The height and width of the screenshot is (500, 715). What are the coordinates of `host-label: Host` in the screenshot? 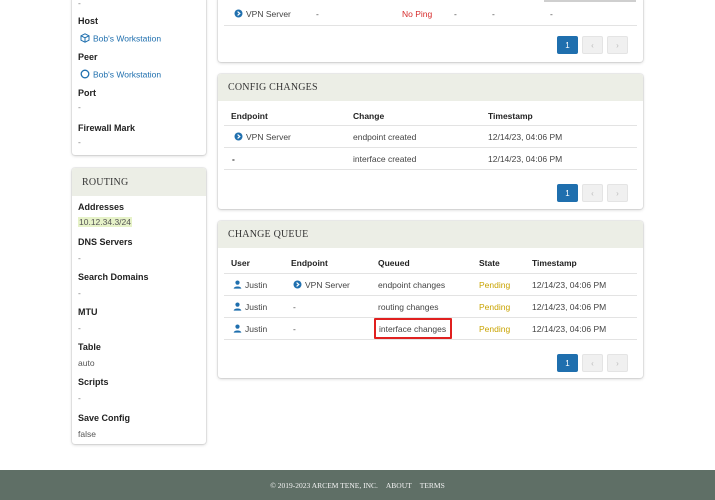 It's located at (88, 21).